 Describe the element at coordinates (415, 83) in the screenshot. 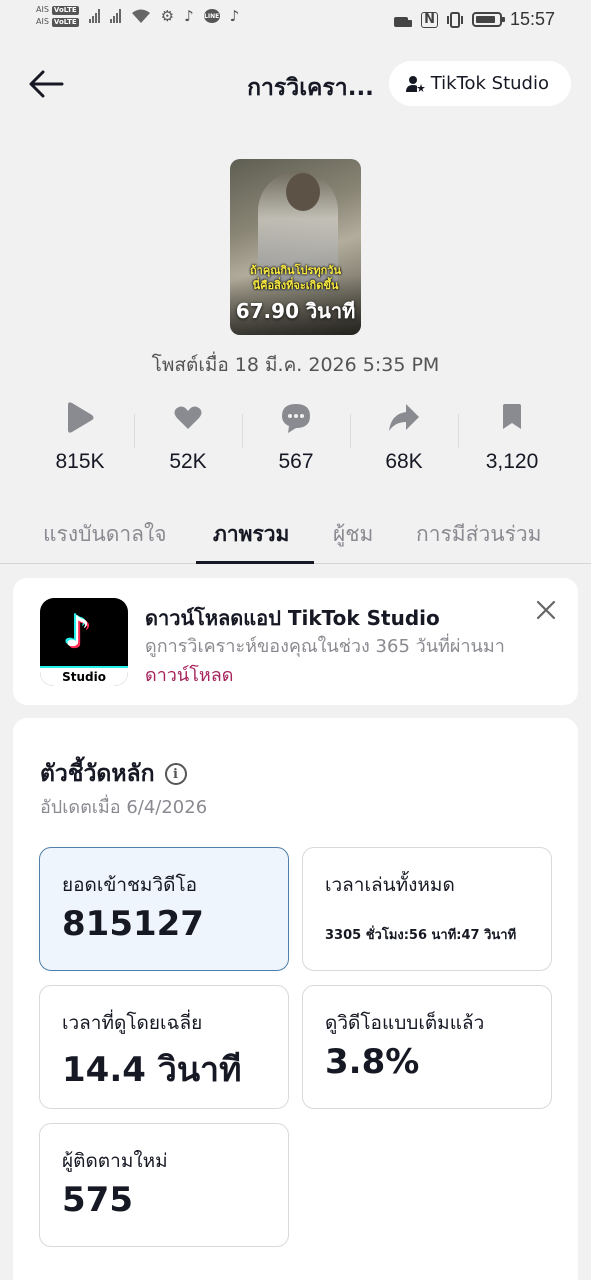

I see `user-star-icon` at that location.